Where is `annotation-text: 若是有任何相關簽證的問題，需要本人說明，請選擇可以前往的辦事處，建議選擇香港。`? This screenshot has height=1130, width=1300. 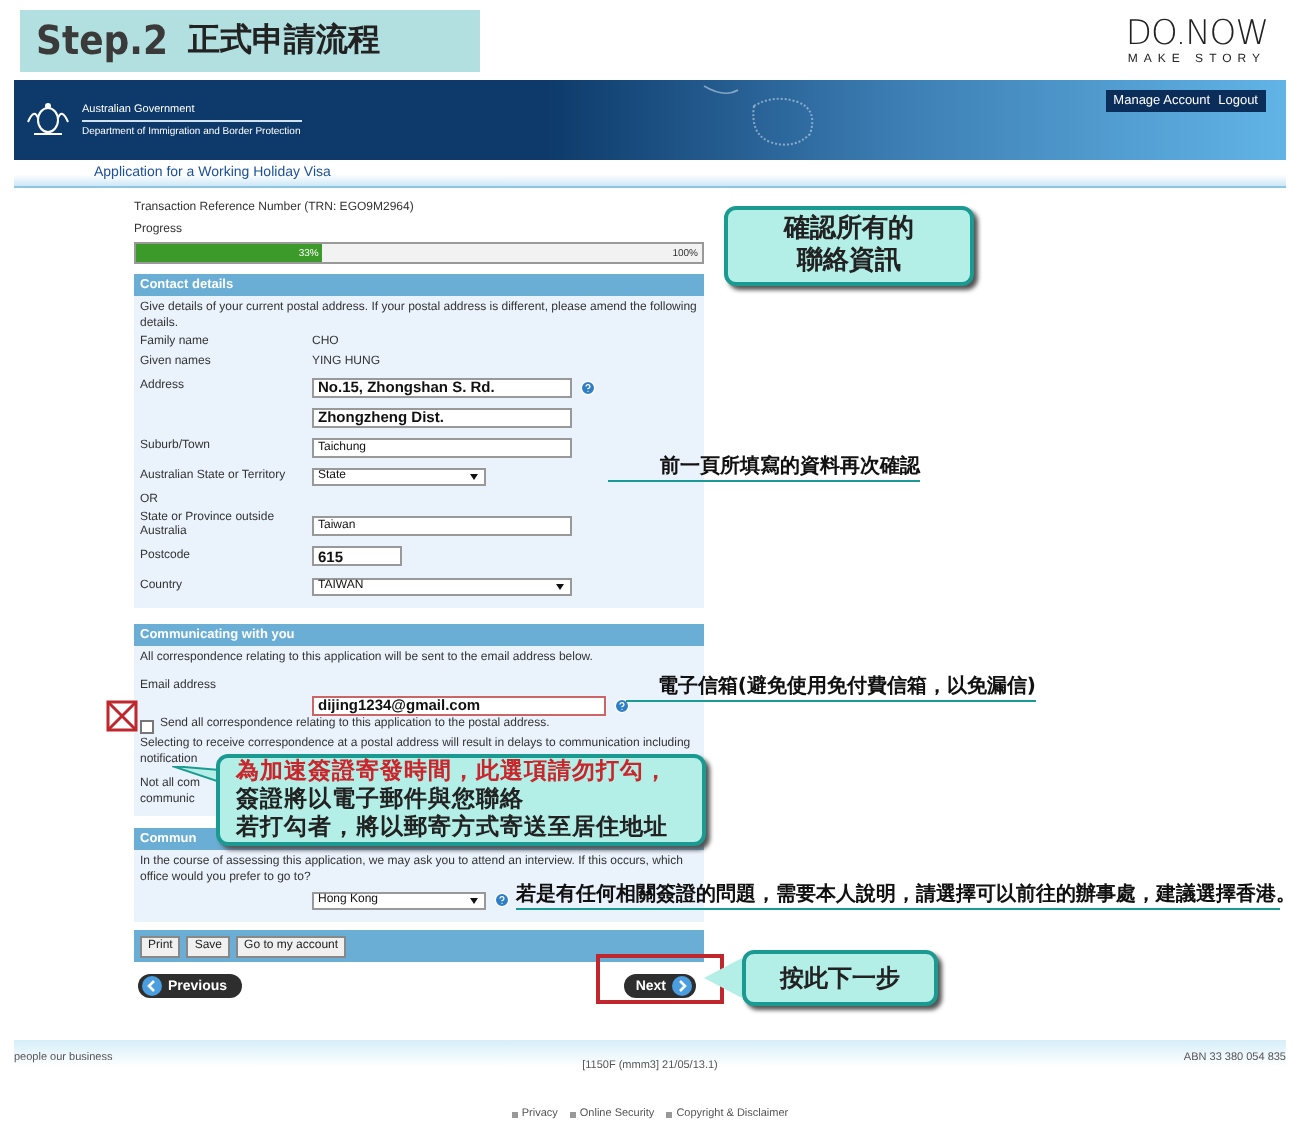 annotation-text: 若是有任何相關簽證的問題，需要本人說明，請選擇可以前往的辦事處，建議選擇香港。 is located at coordinates (898, 895).